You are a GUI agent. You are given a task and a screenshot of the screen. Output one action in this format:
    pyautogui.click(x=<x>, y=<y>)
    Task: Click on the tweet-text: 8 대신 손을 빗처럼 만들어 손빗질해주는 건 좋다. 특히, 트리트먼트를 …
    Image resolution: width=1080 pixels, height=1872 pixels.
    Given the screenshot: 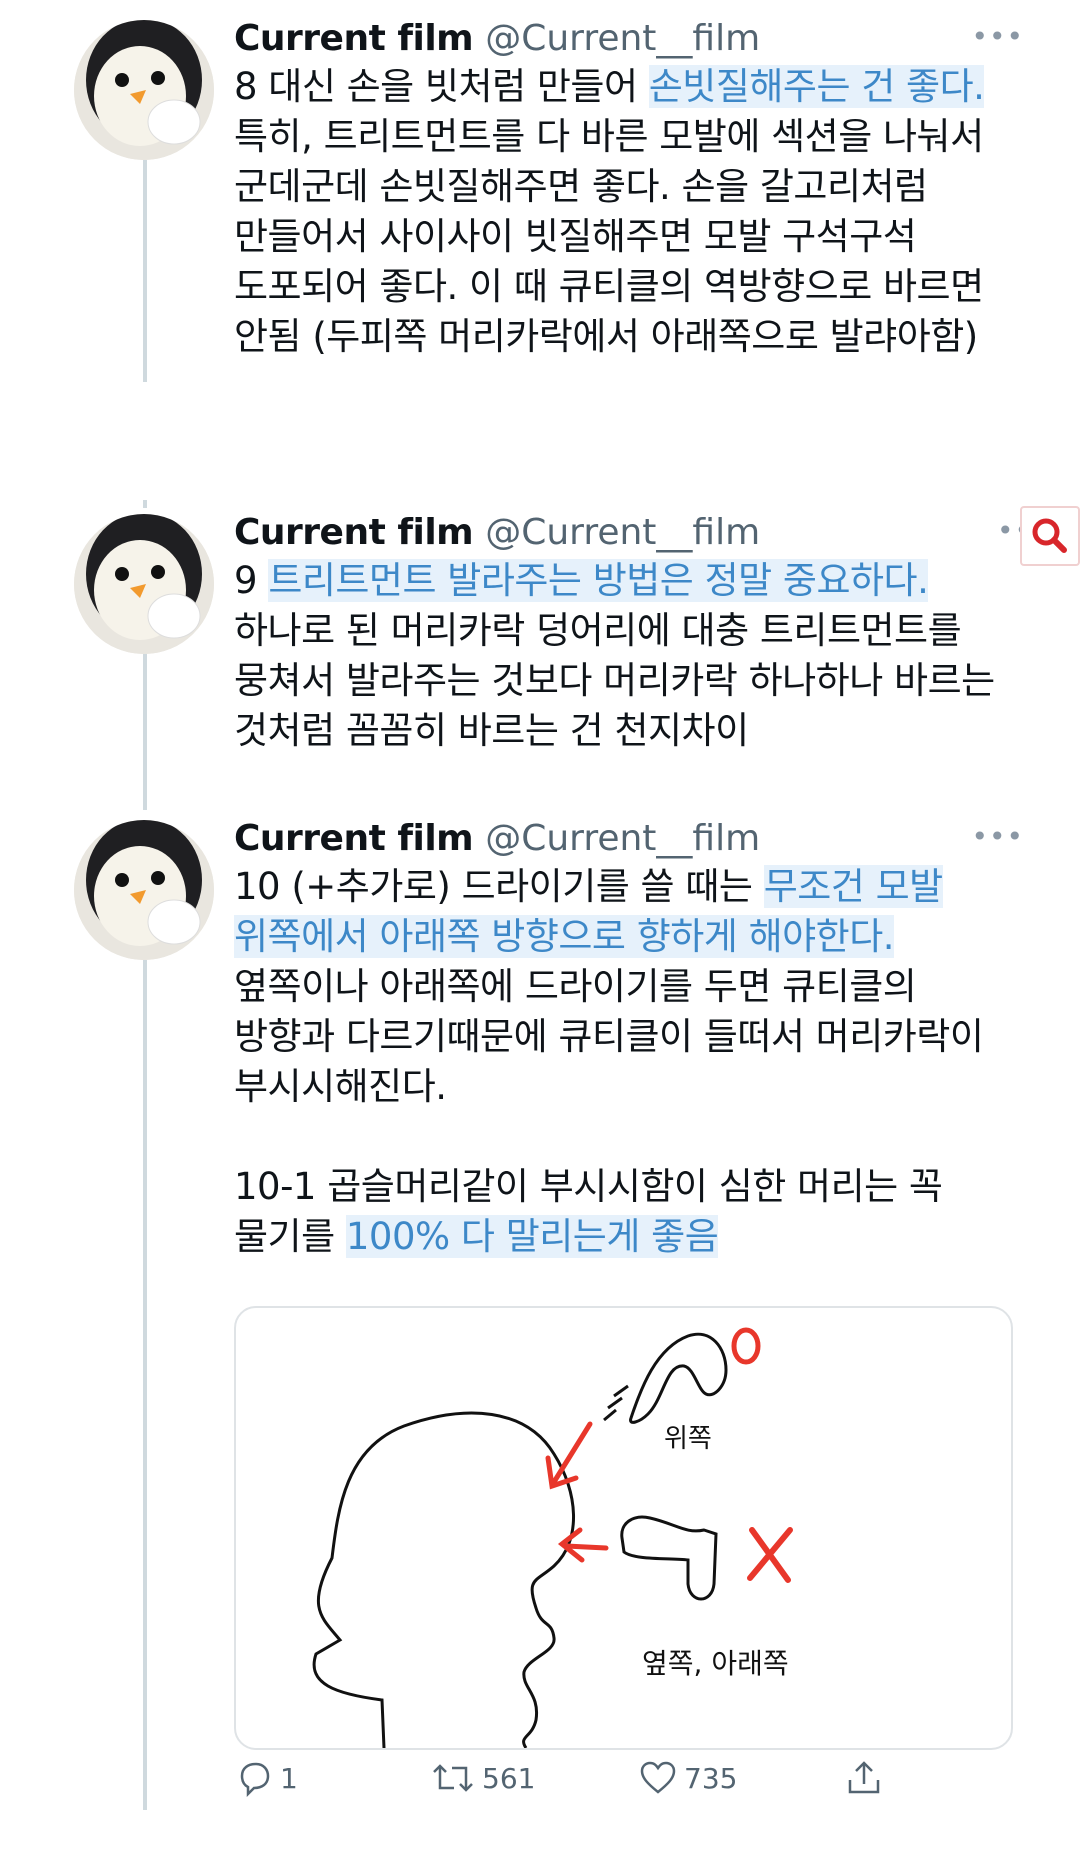 What is the action you would take?
    pyautogui.click(x=629, y=212)
    